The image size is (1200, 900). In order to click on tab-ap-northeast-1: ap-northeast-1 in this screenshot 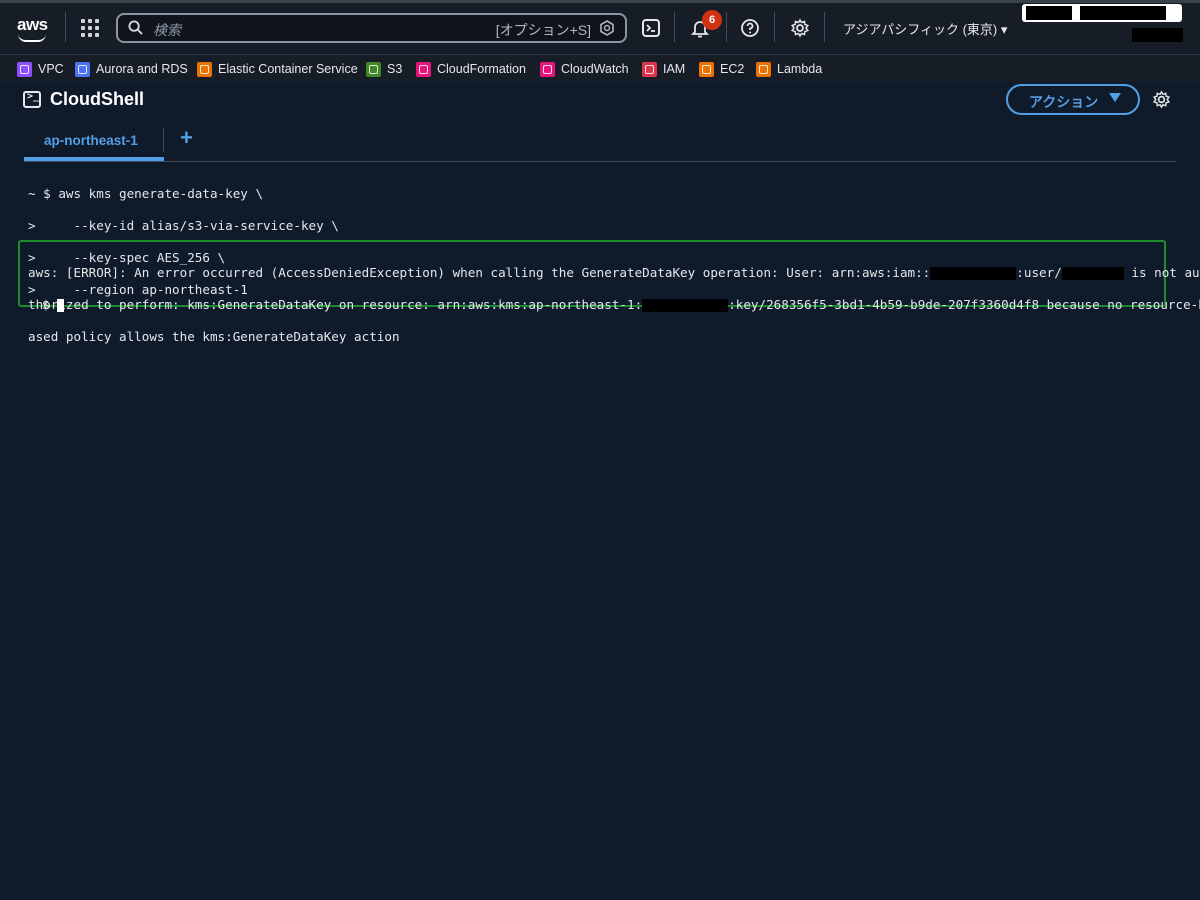, I will do `click(94, 144)`.